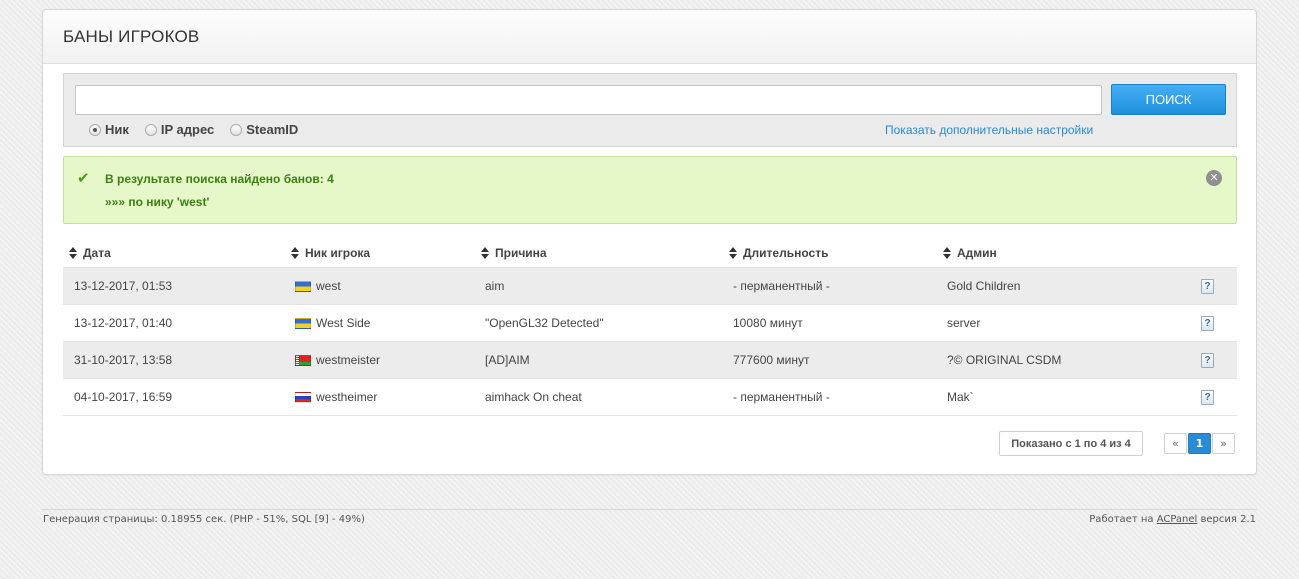 This screenshot has width=1299, height=579. What do you see at coordinates (989, 130) in the screenshot?
I see `more-settings-link: Показать дополнительные настройки` at bounding box center [989, 130].